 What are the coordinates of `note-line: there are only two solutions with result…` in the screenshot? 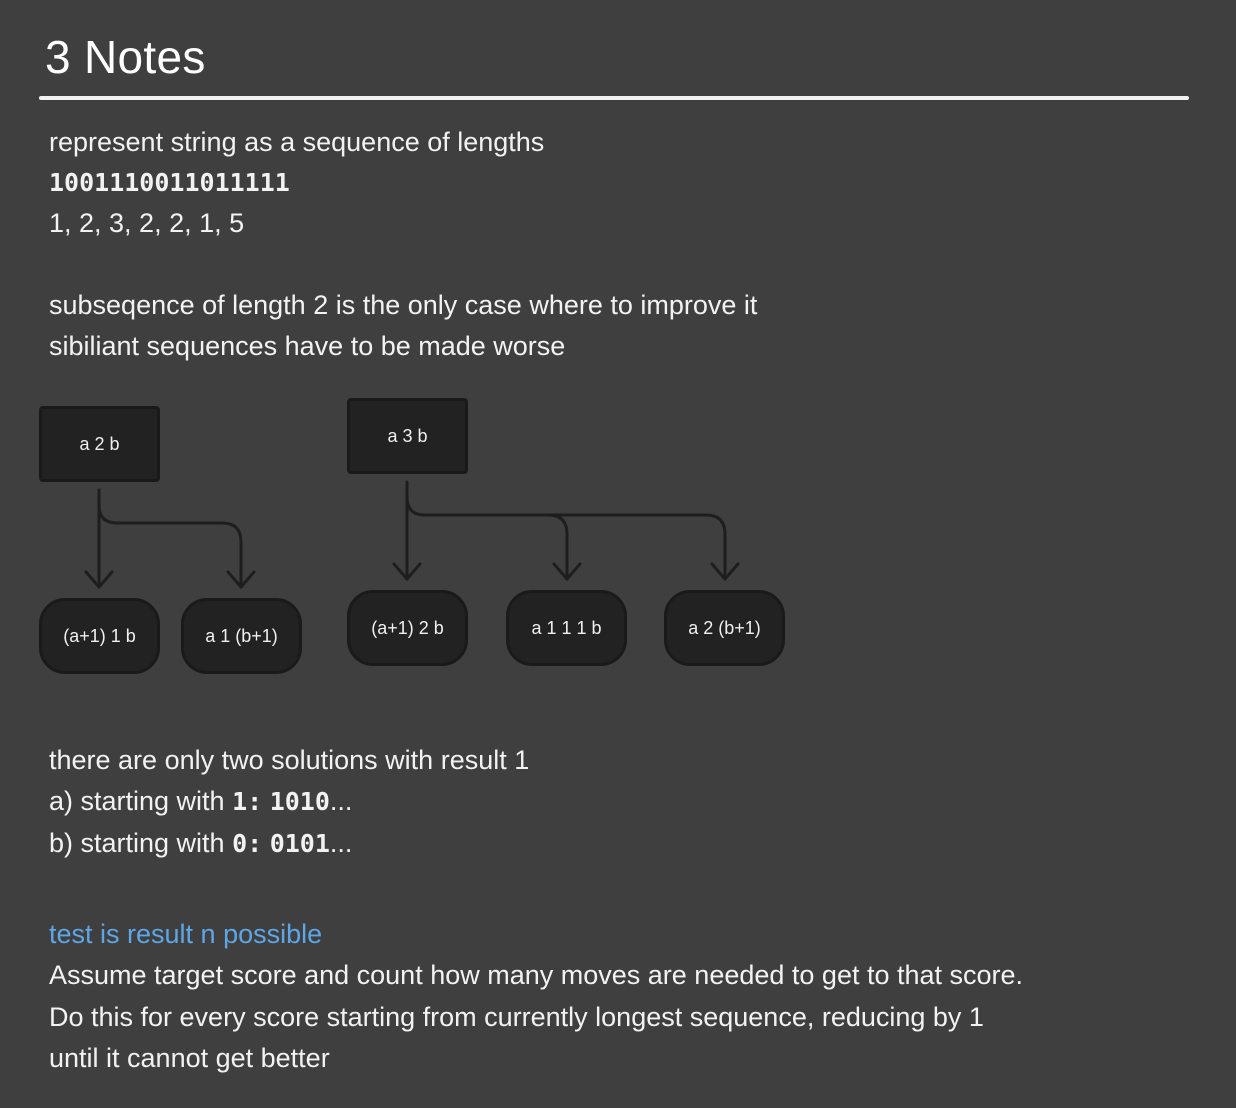 It's located at (289, 760).